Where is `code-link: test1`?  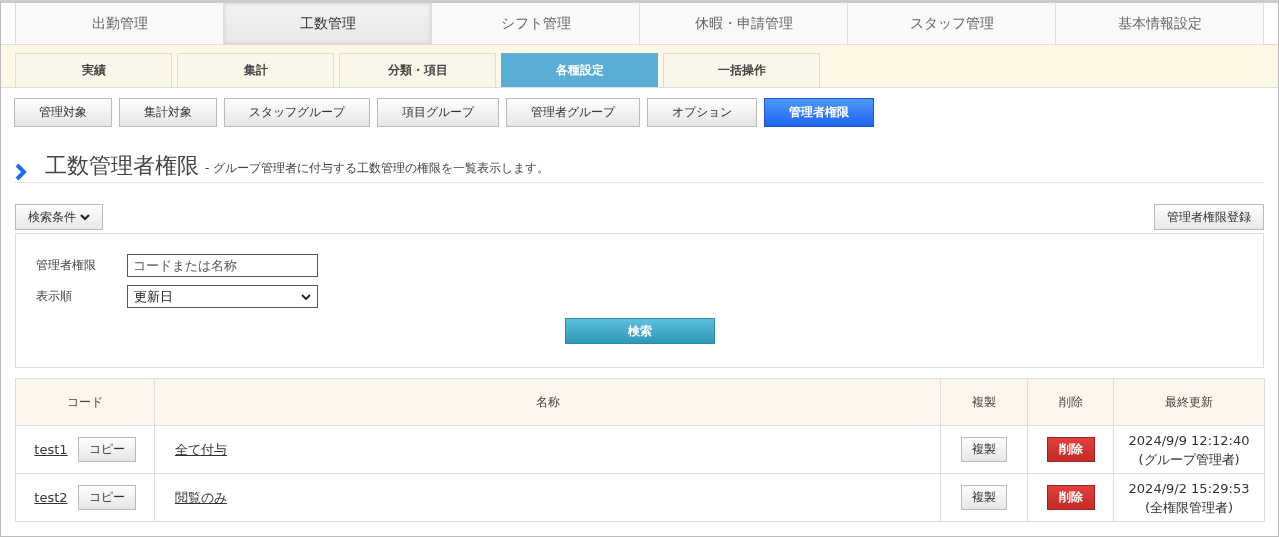
code-link: test1 is located at coordinates (51, 449).